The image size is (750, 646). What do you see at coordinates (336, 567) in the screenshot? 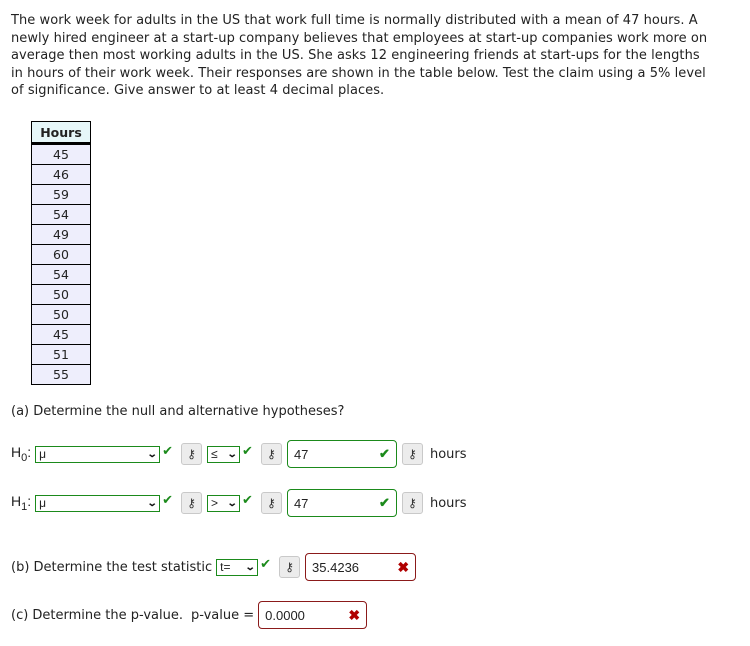
I see `test-statistic-value: 35.4236` at bounding box center [336, 567].